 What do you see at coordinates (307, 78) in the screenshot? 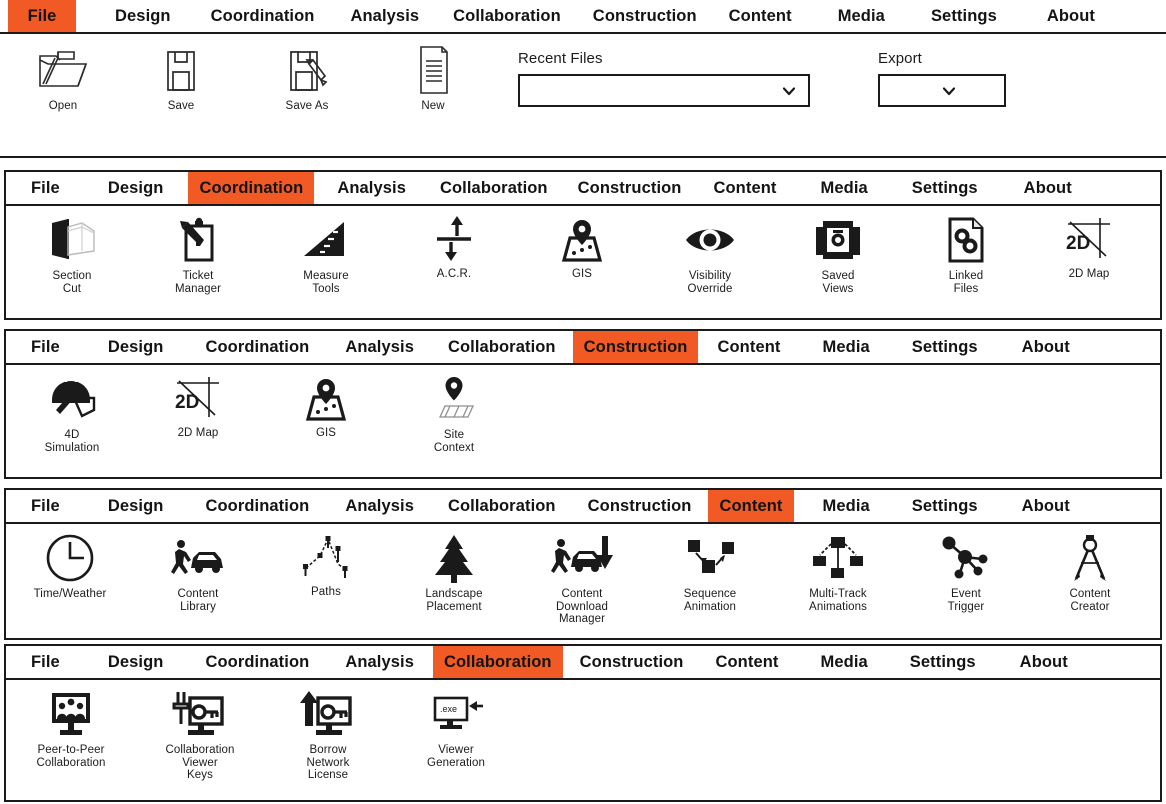
I see `tool-save-as: Save As` at bounding box center [307, 78].